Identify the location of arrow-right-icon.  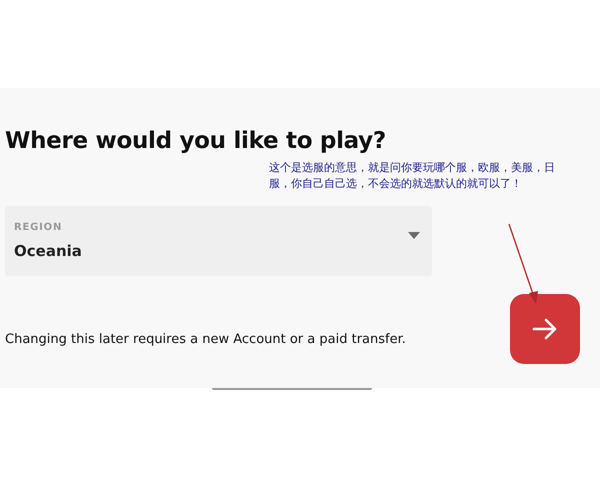
(545, 329).